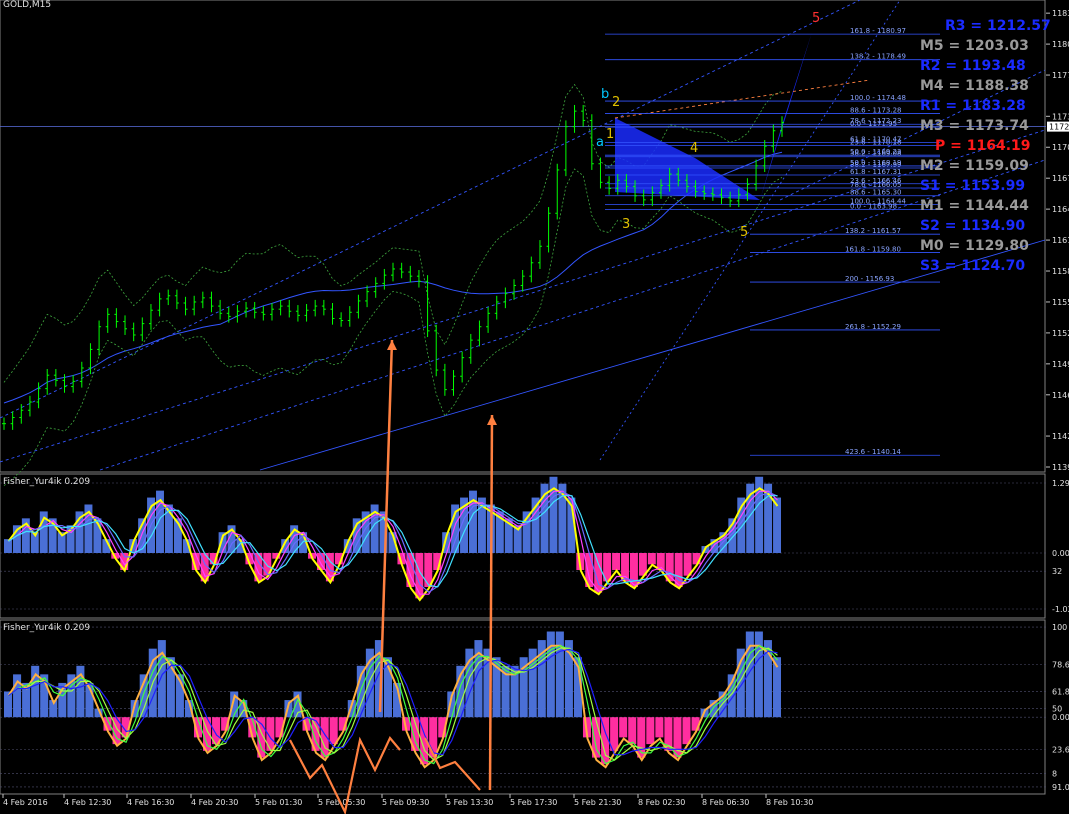 The height and width of the screenshot is (814, 1069). Describe the element at coordinates (1060, 44) in the screenshot. I see `price-tick-label: 1180` at that location.